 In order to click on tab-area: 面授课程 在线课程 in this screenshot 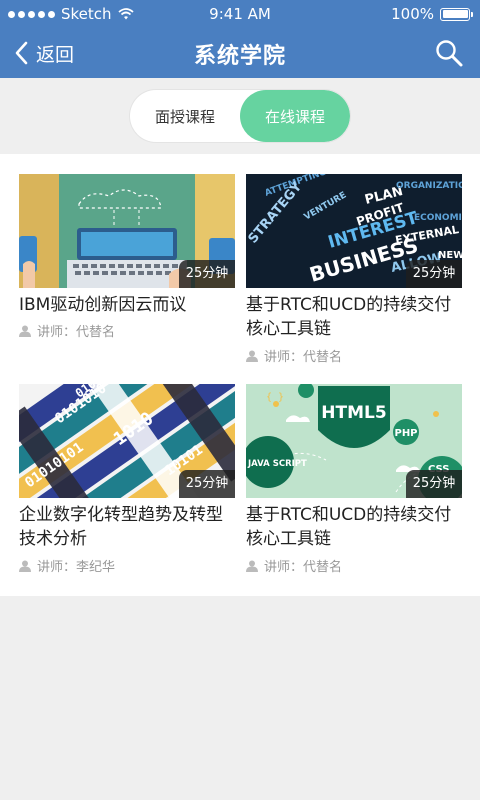, I will do `click(240, 116)`.